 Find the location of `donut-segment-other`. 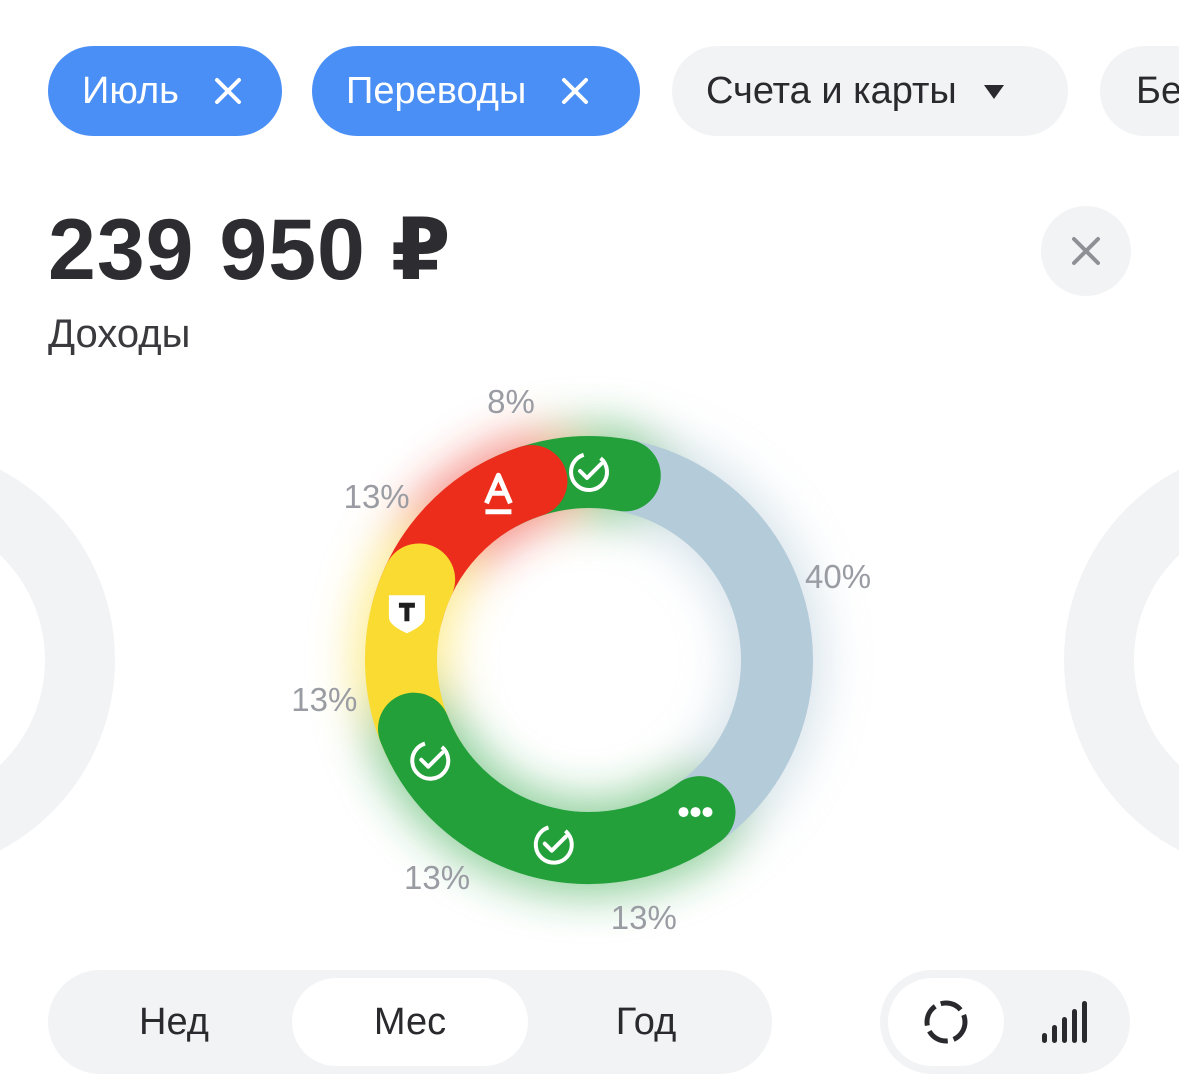

donut-segment-other is located at coordinates (683, 642).